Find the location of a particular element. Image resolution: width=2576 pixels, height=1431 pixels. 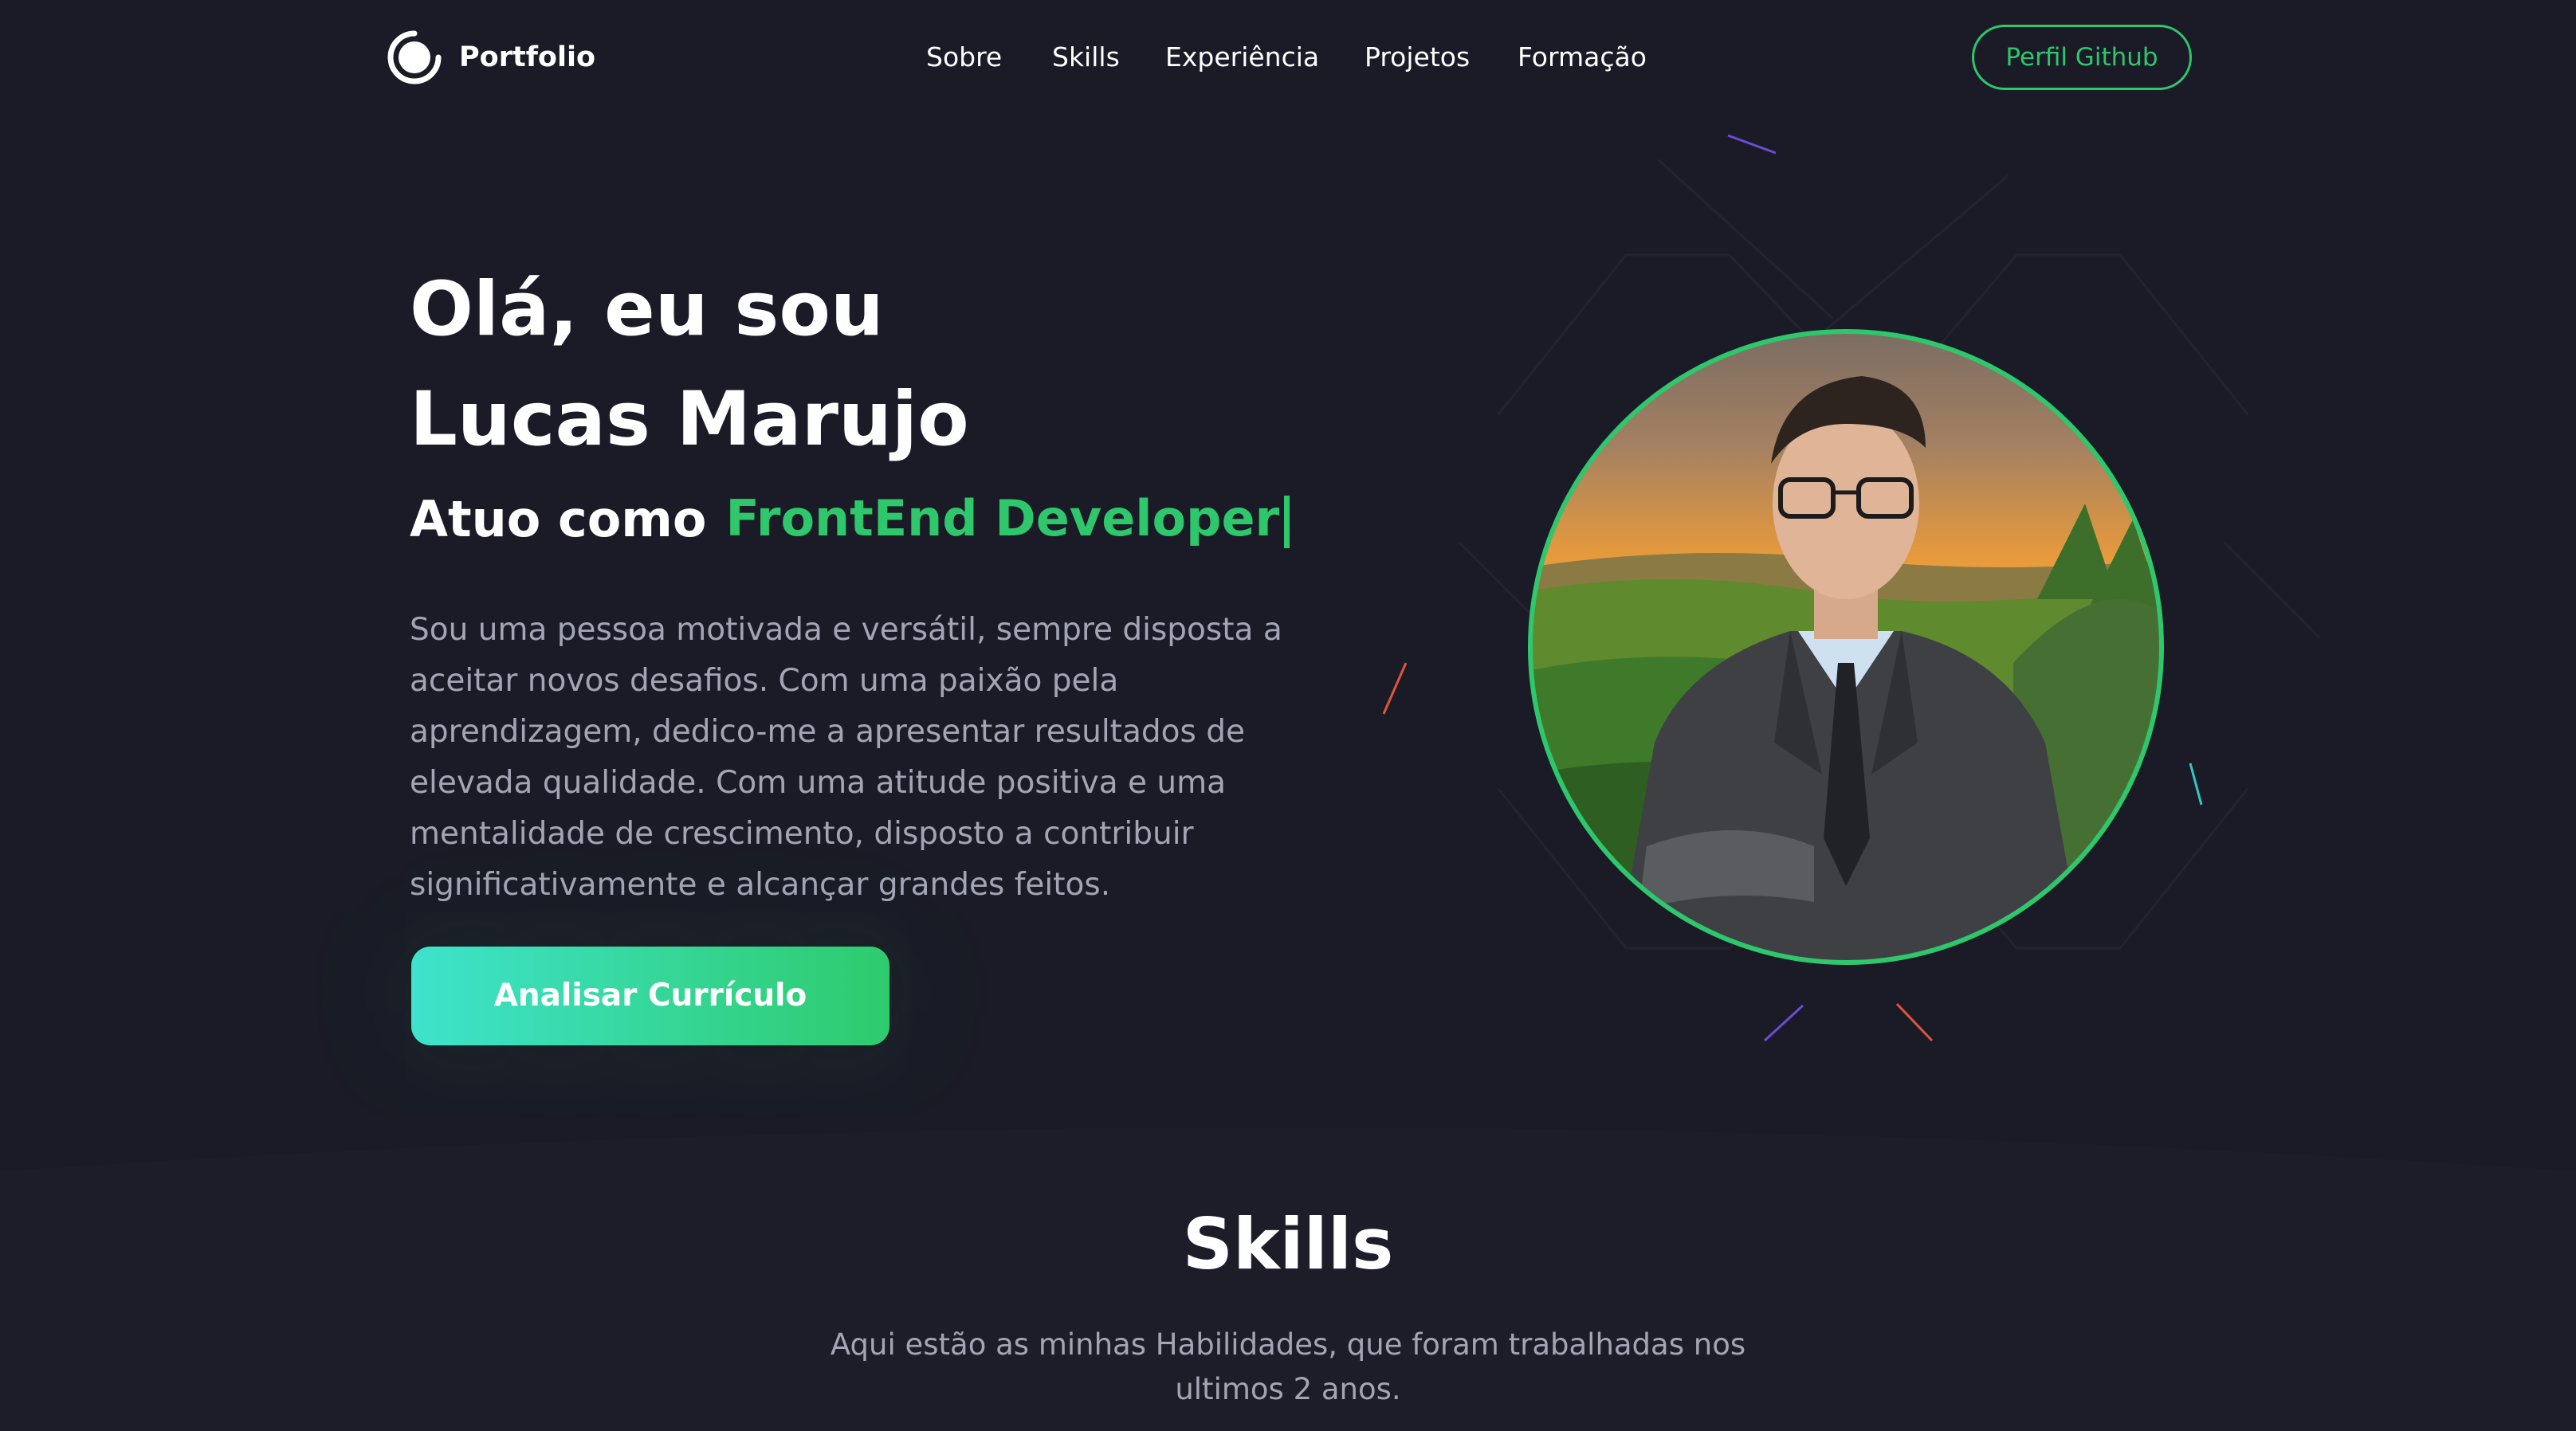

view-resume-button: Analisar Currículo is located at coordinates (650, 996).